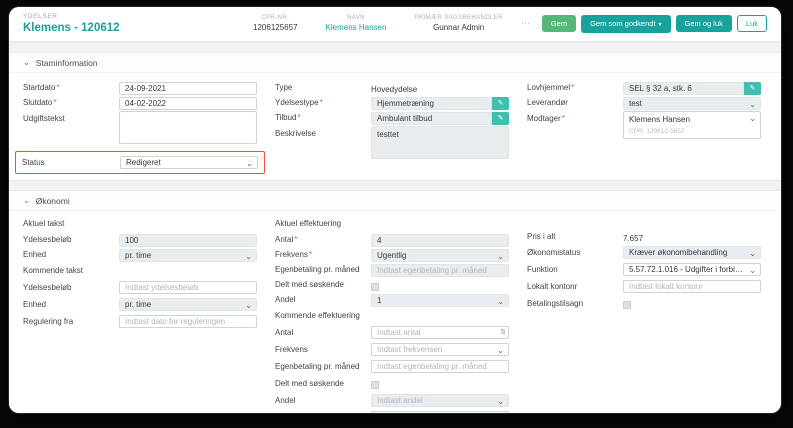 This screenshot has height=428, width=793. What do you see at coordinates (356, 27) in the screenshot?
I see `navn-value-link: Klemens Hansen` at bounding box center [356, 27].